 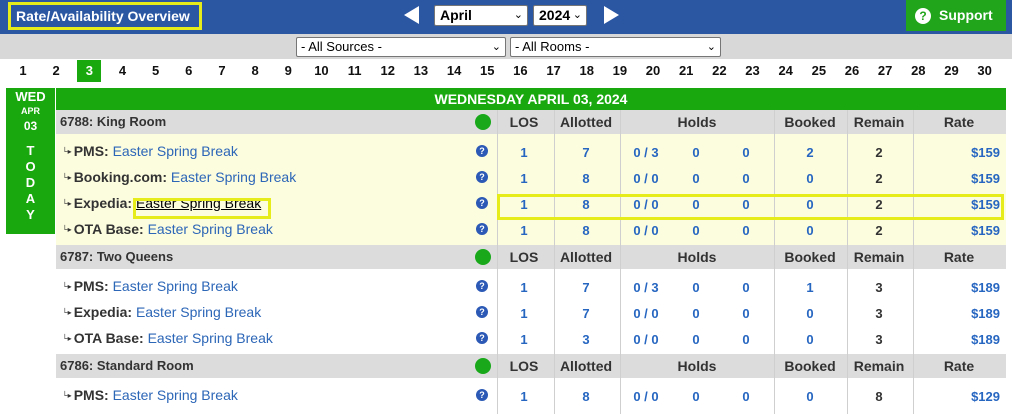 I want to click on day-10: 10, so click(x=321, y=71).